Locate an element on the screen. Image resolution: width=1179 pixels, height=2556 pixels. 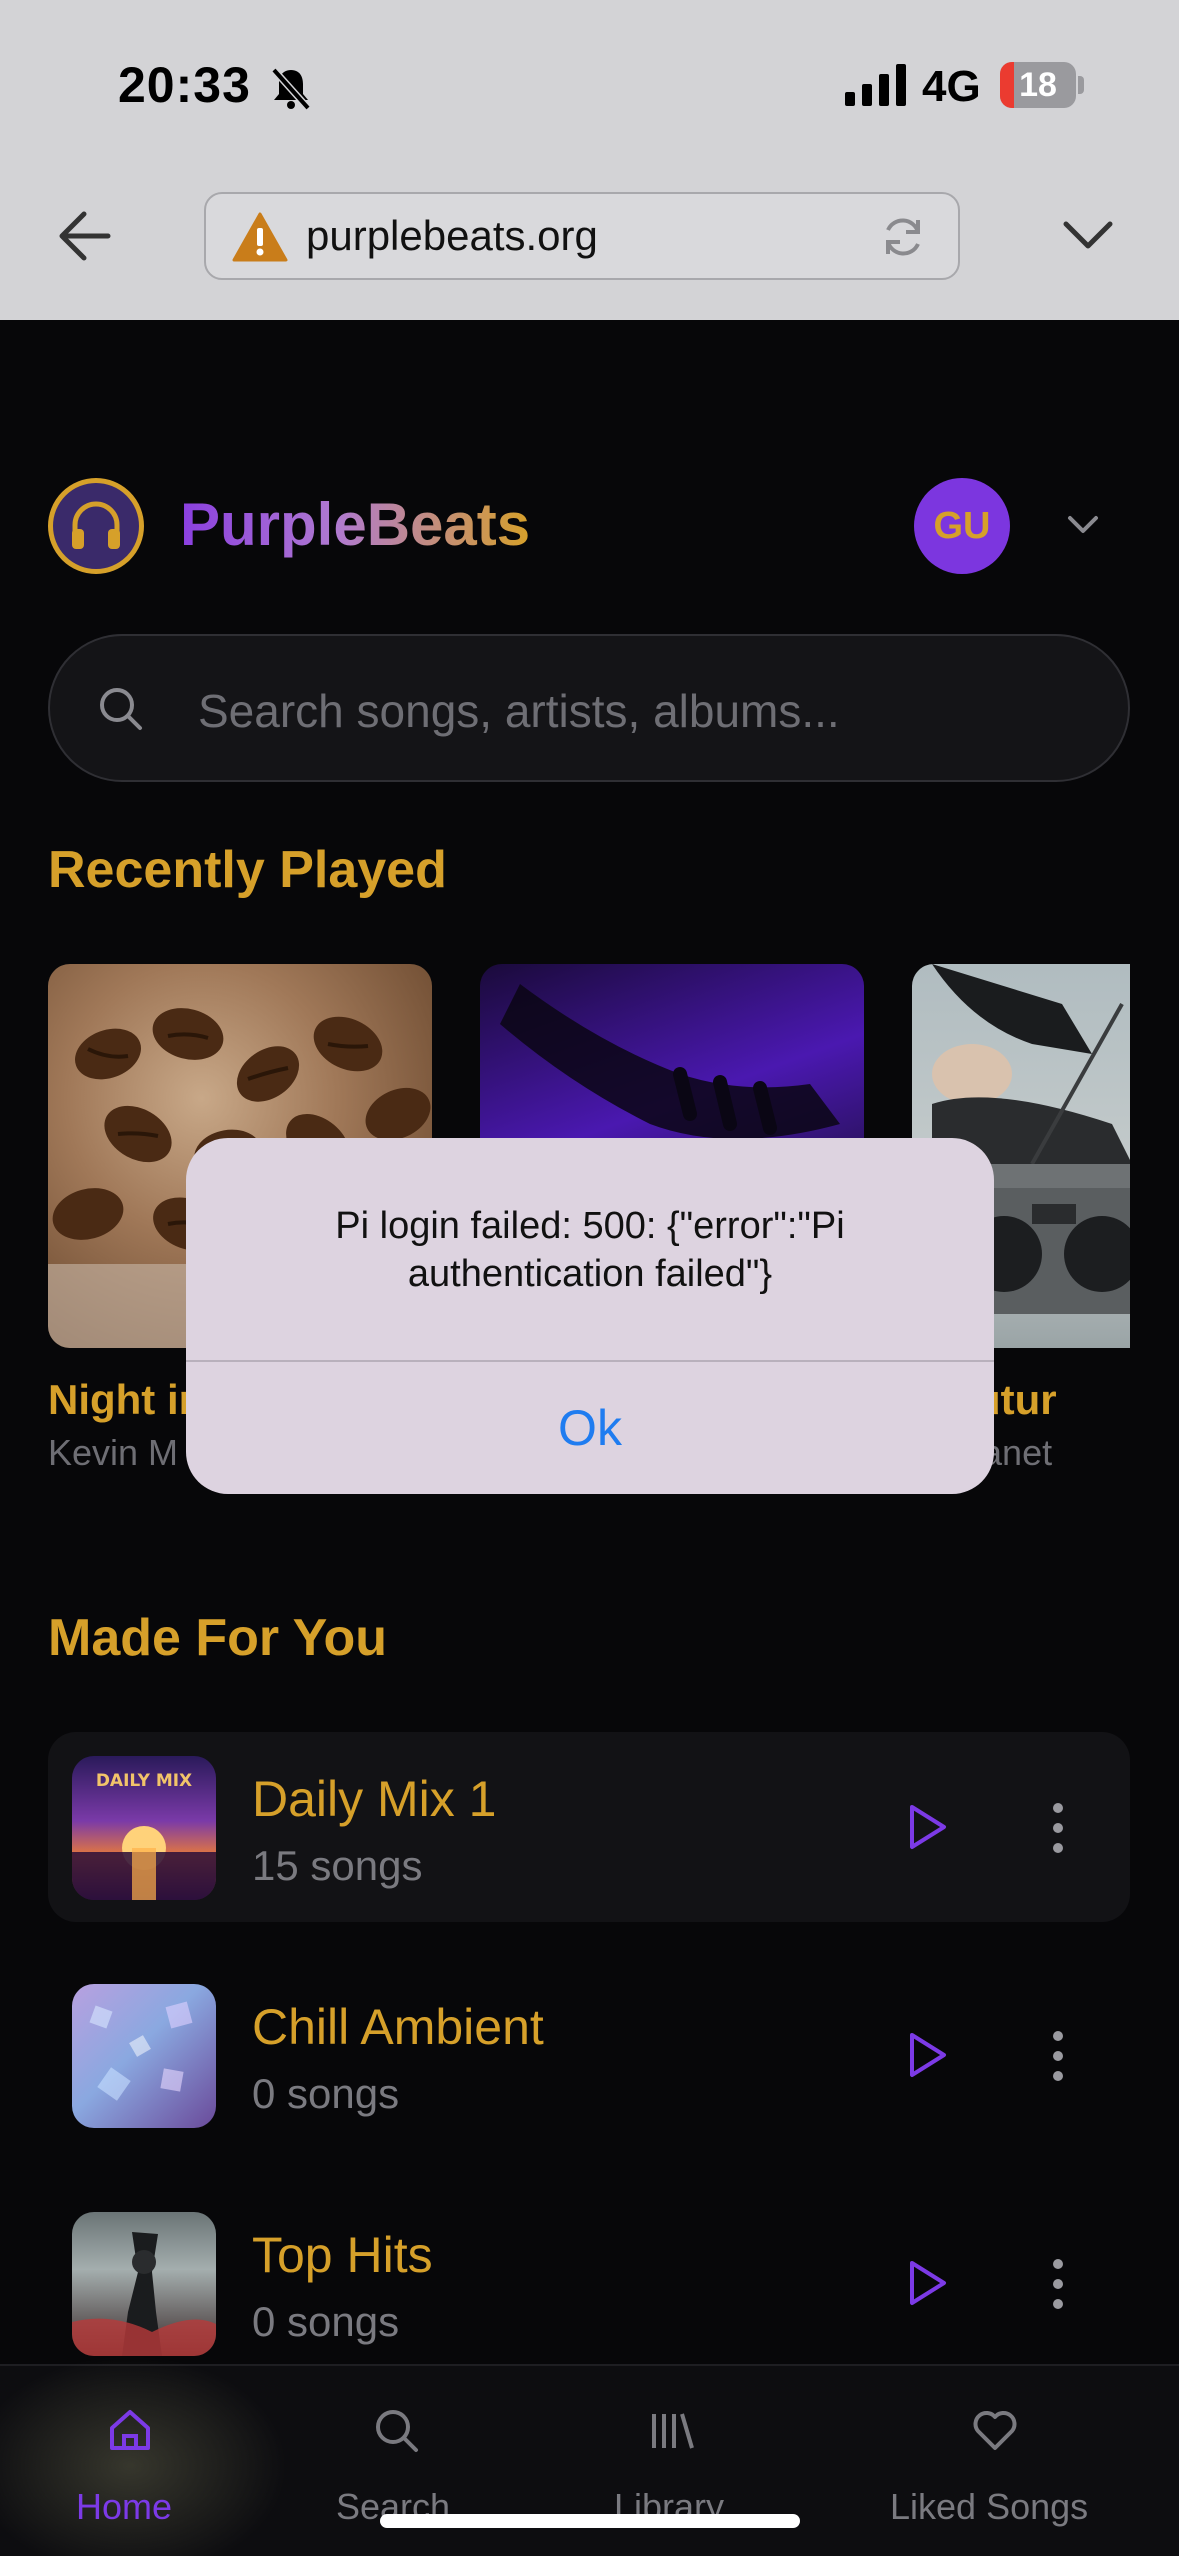
alert-ok-button: Ok is located at coordinates (590, 1428).